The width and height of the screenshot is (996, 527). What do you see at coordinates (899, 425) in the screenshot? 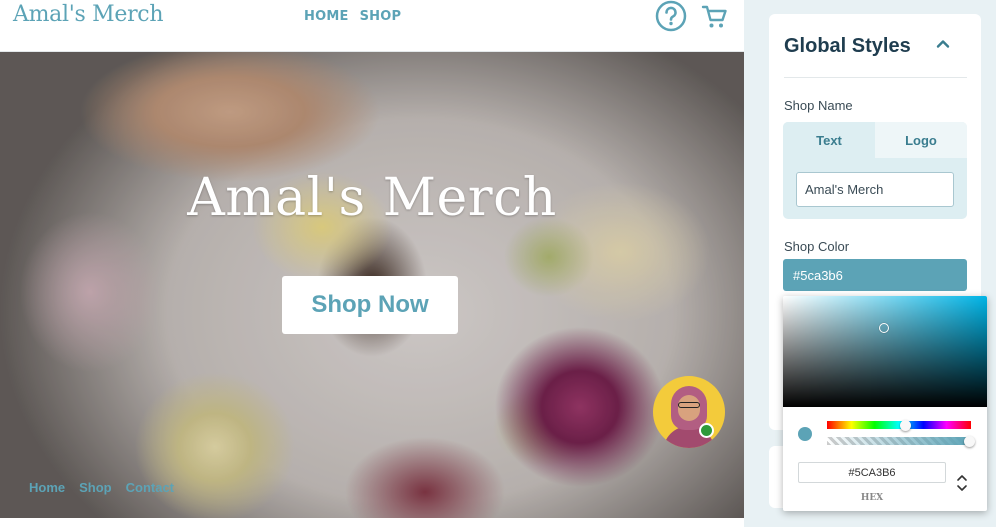
I see `hue-slider` at bounding box center [899, 425].